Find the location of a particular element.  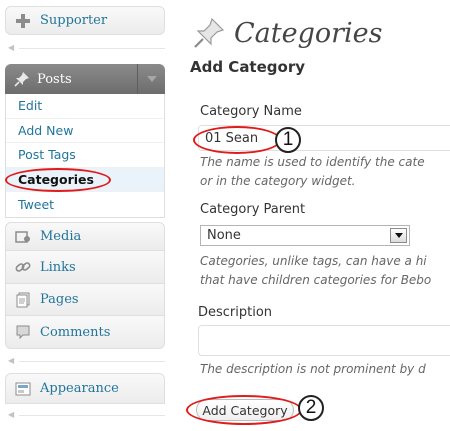

menu-appearance: Appearance is located at coordinates (85, 388).